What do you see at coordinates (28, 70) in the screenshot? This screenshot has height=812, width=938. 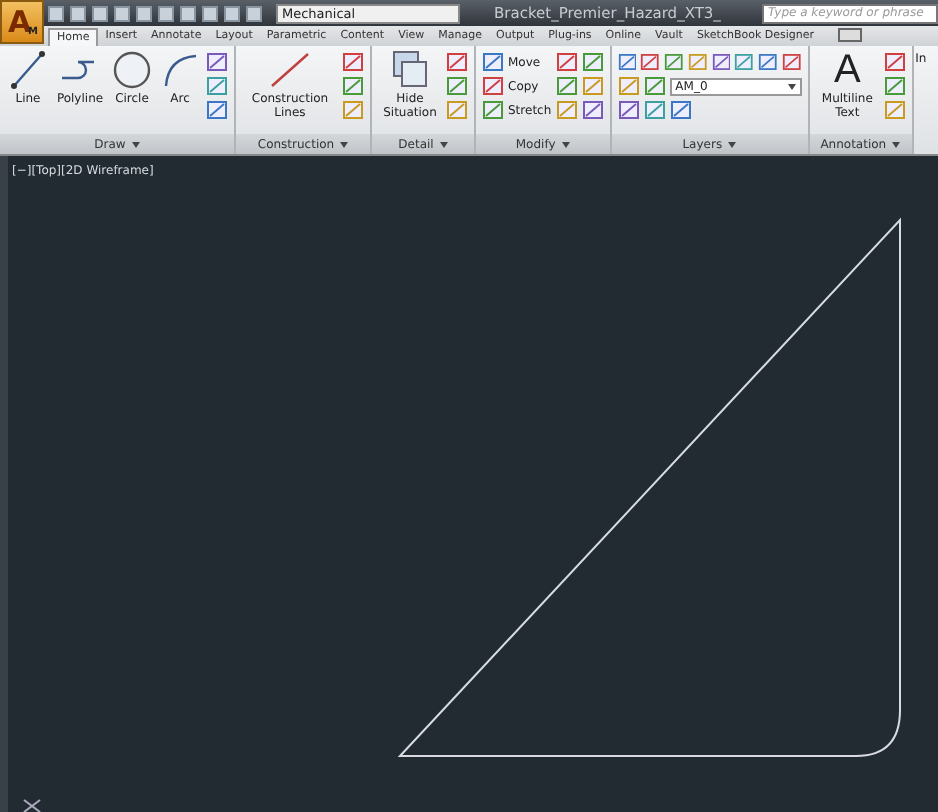 I see `line-icon` at bounding box center [28, 70].